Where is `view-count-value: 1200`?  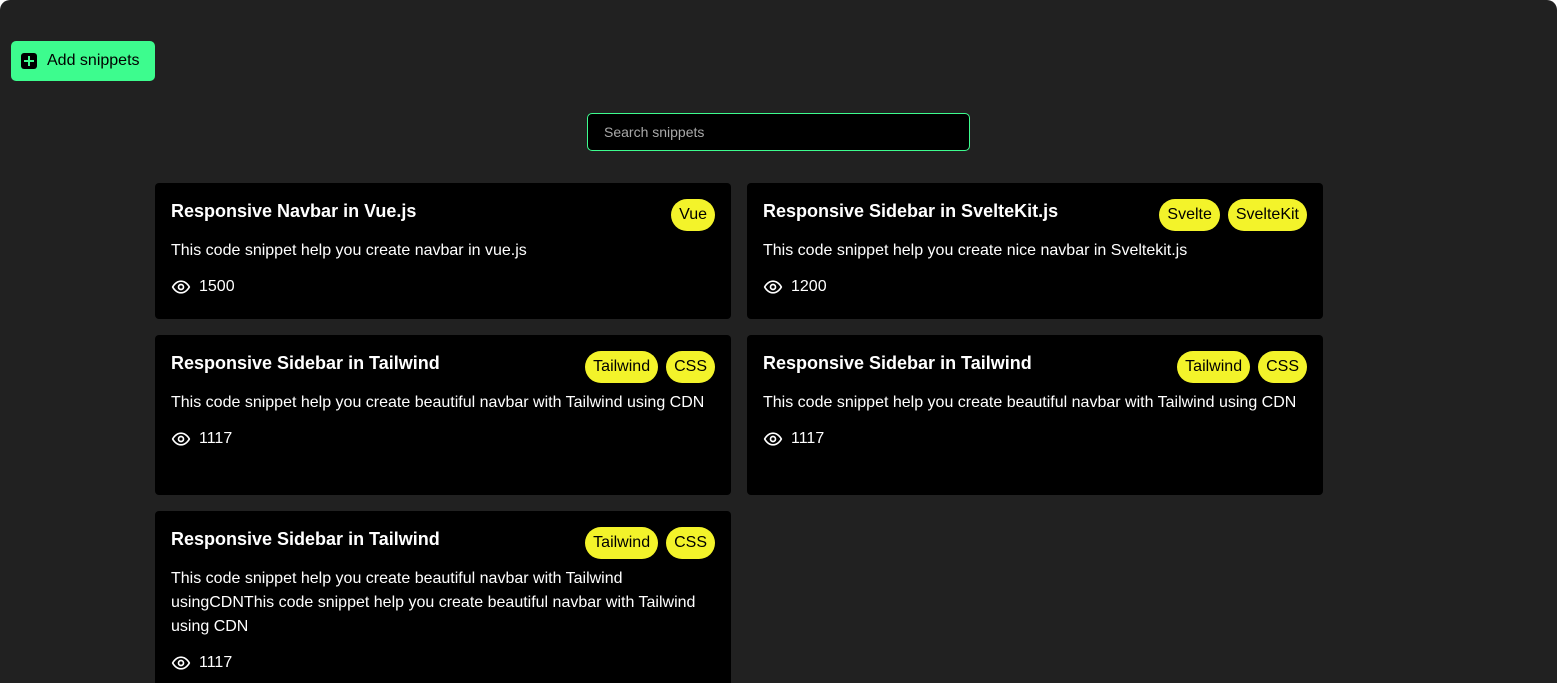
view-count-value: 1200 is located at coordinates (809, 286).